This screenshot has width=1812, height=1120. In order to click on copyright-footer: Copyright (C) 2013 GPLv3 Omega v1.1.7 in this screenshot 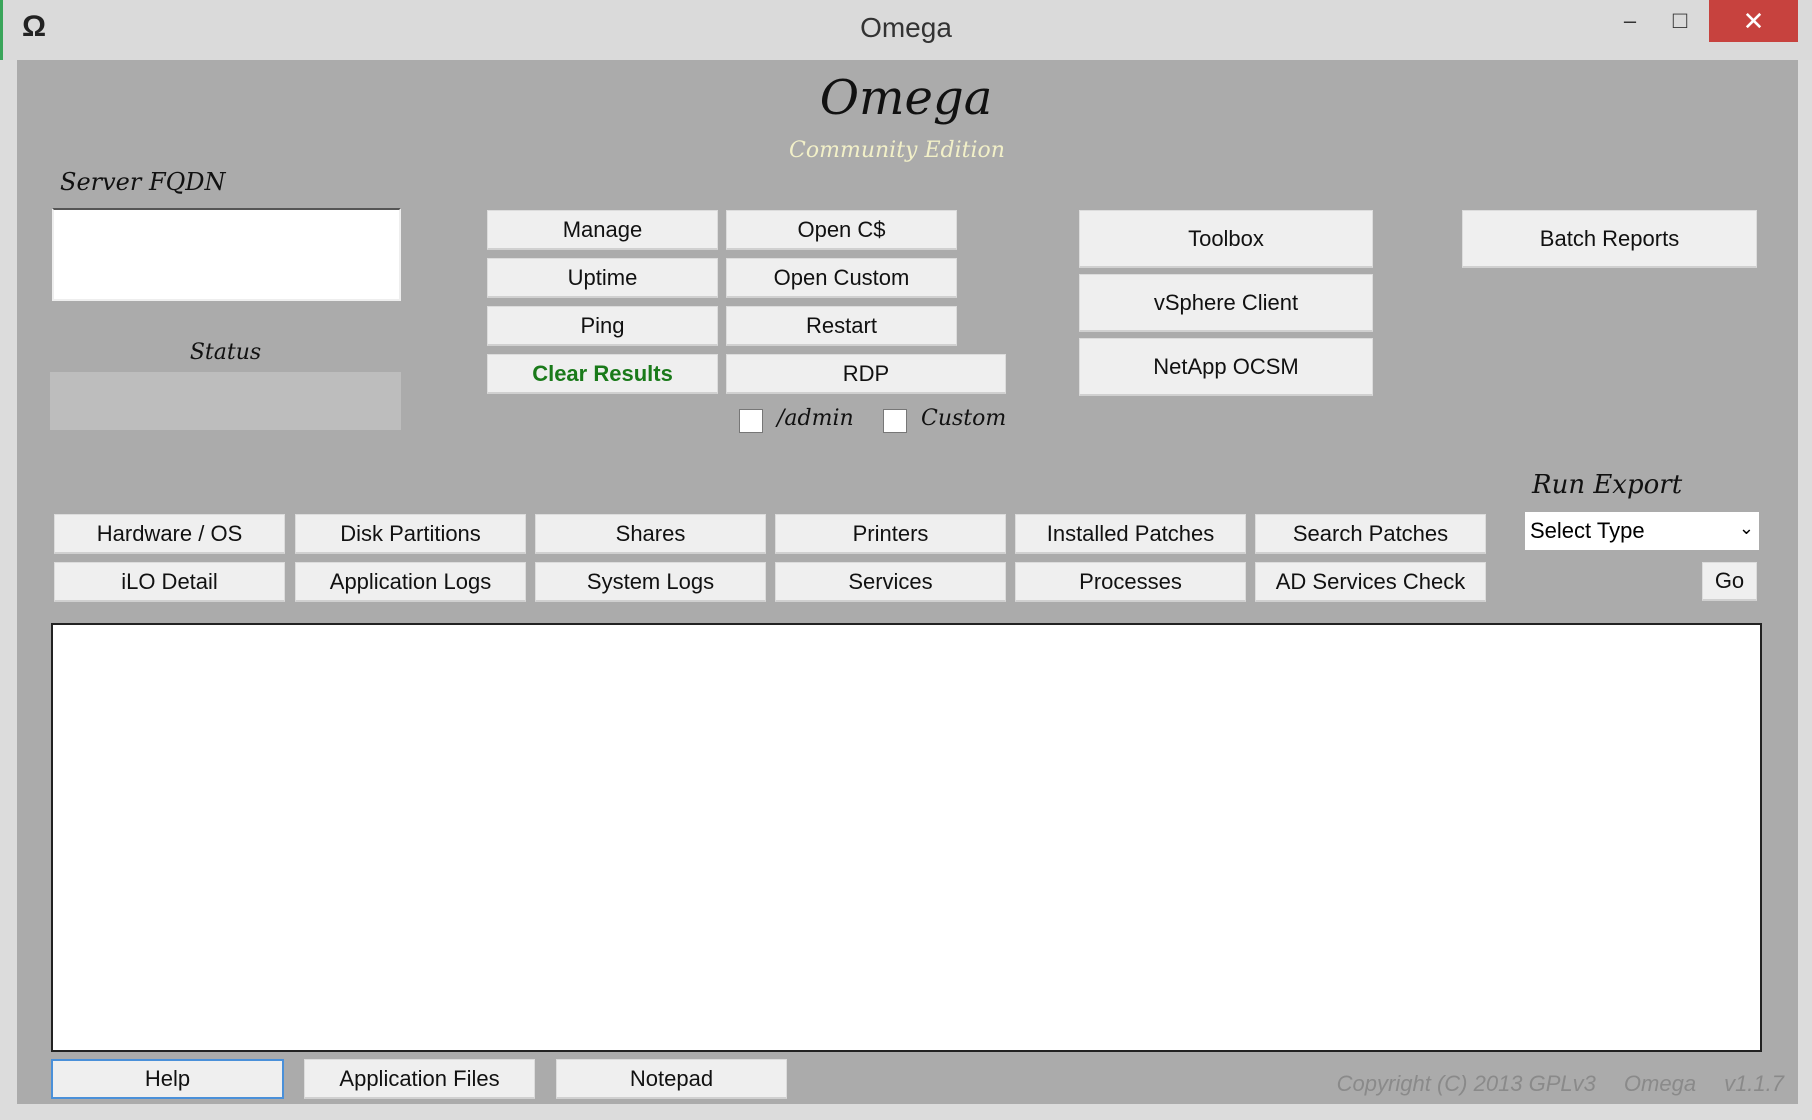, I will do `click(1560, 1084)`.